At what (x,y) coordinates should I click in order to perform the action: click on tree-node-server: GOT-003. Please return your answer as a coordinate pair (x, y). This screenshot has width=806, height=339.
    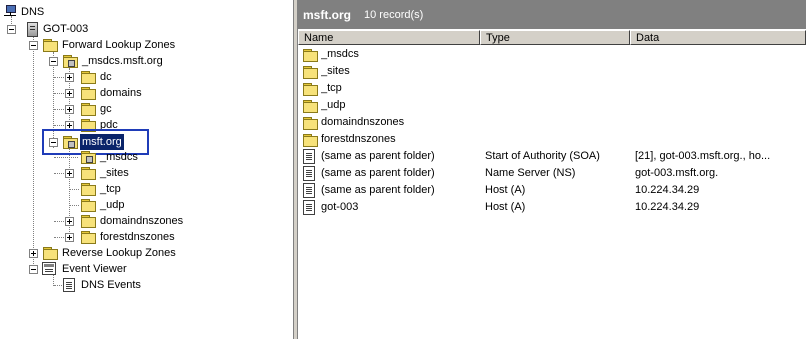
    Looking at the image, I should click on (125, 29).